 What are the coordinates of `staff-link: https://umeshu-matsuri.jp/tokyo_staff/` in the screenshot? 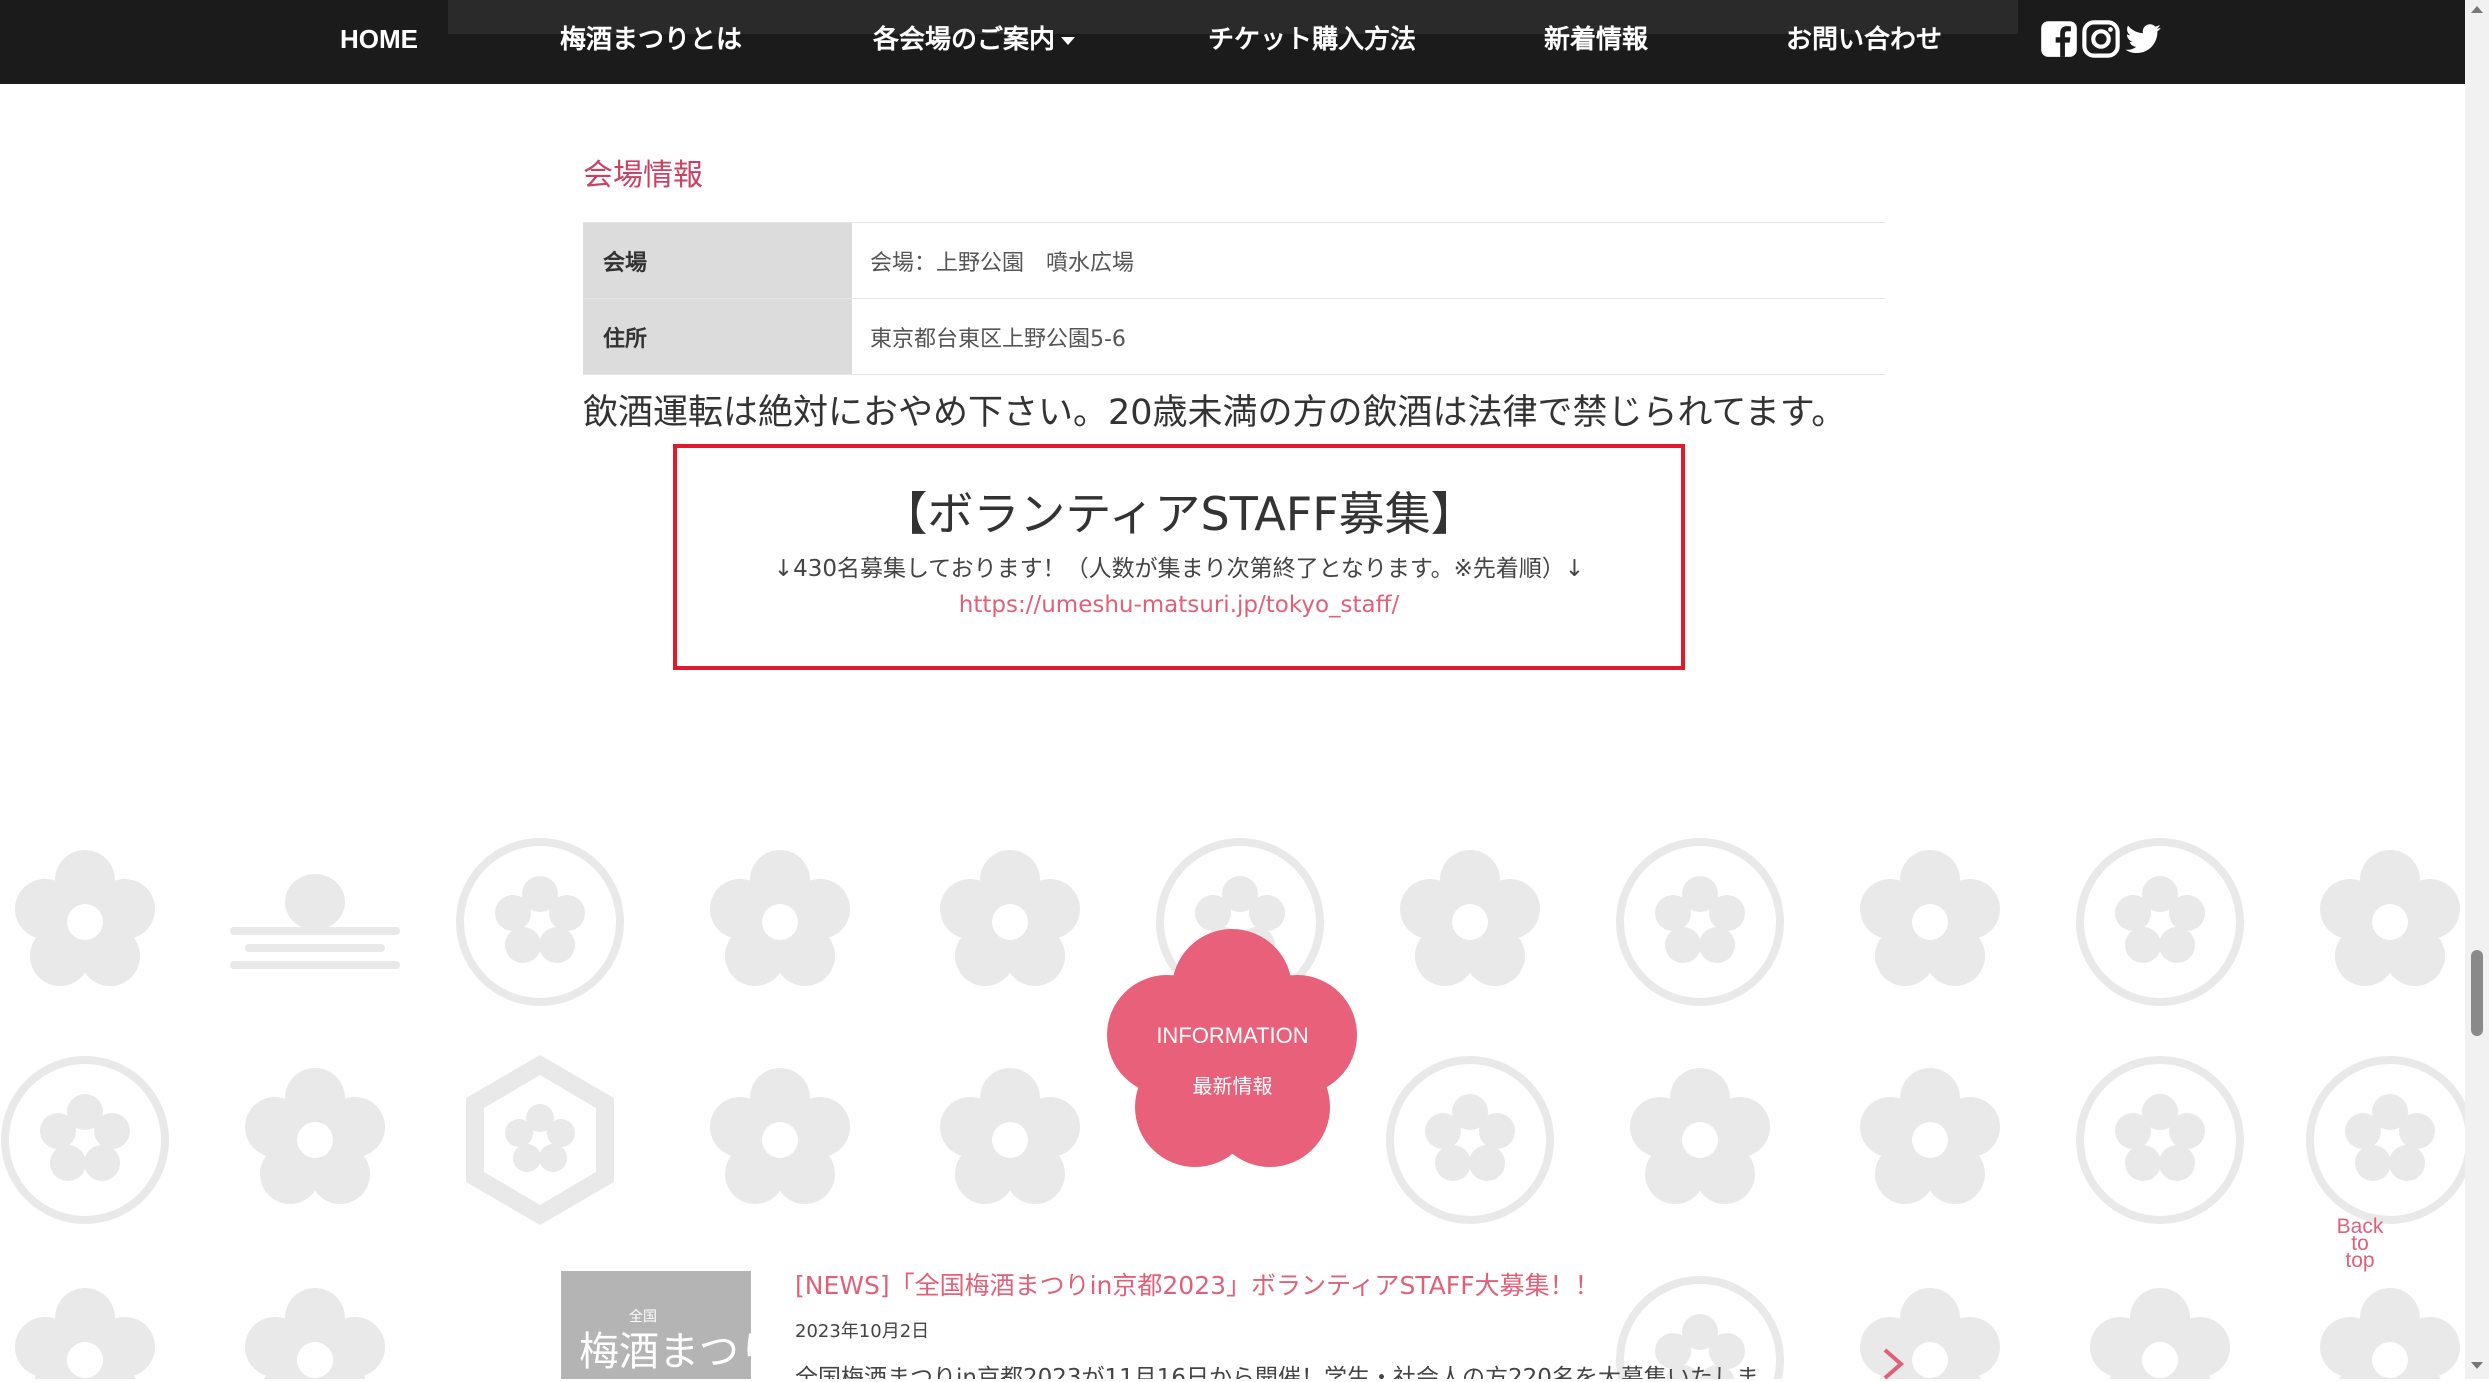 It's located at (1179, 605).